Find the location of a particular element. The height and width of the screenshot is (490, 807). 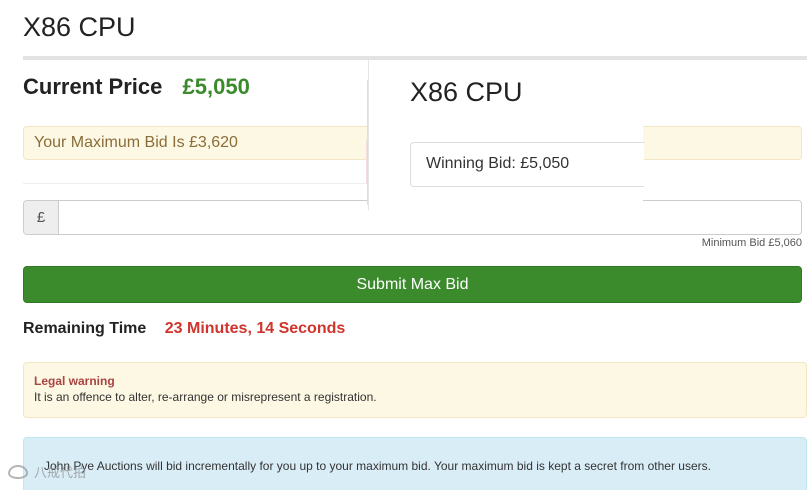

page-title: X86 CPU is located at coordinates (79, 27).